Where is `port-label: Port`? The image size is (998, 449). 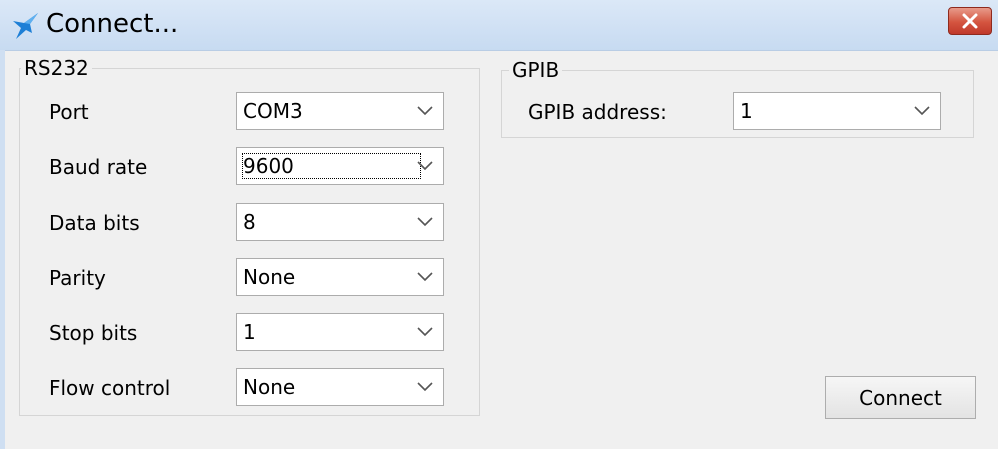 port-label: Port is located at coordinates (69, 112).